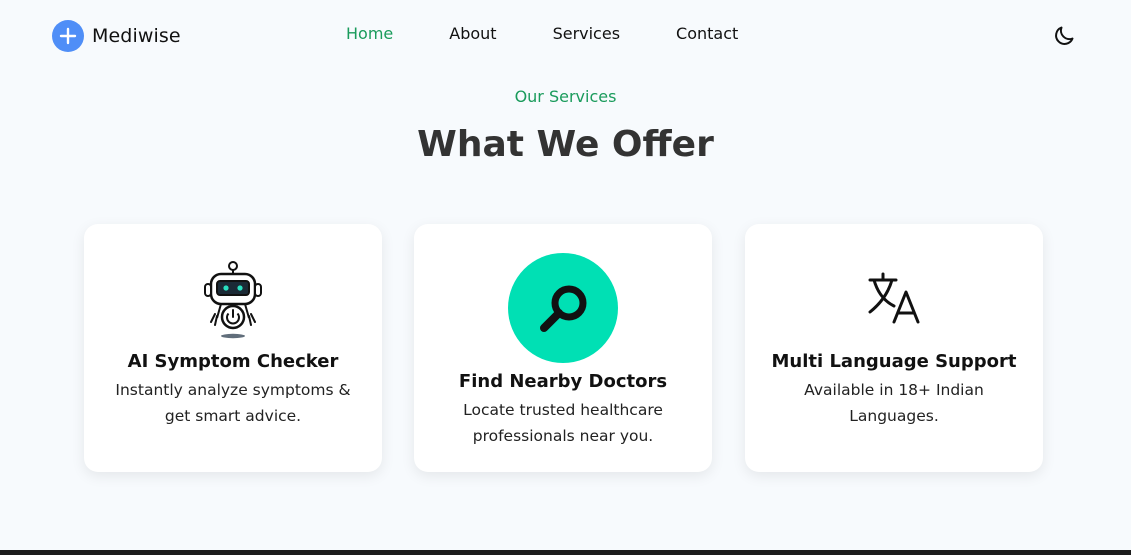 The image size is (1131, 555). Describe the element at coordinates (233, 361) in the screenshot. I see `card-title: AI Symptom Checker` at that location.